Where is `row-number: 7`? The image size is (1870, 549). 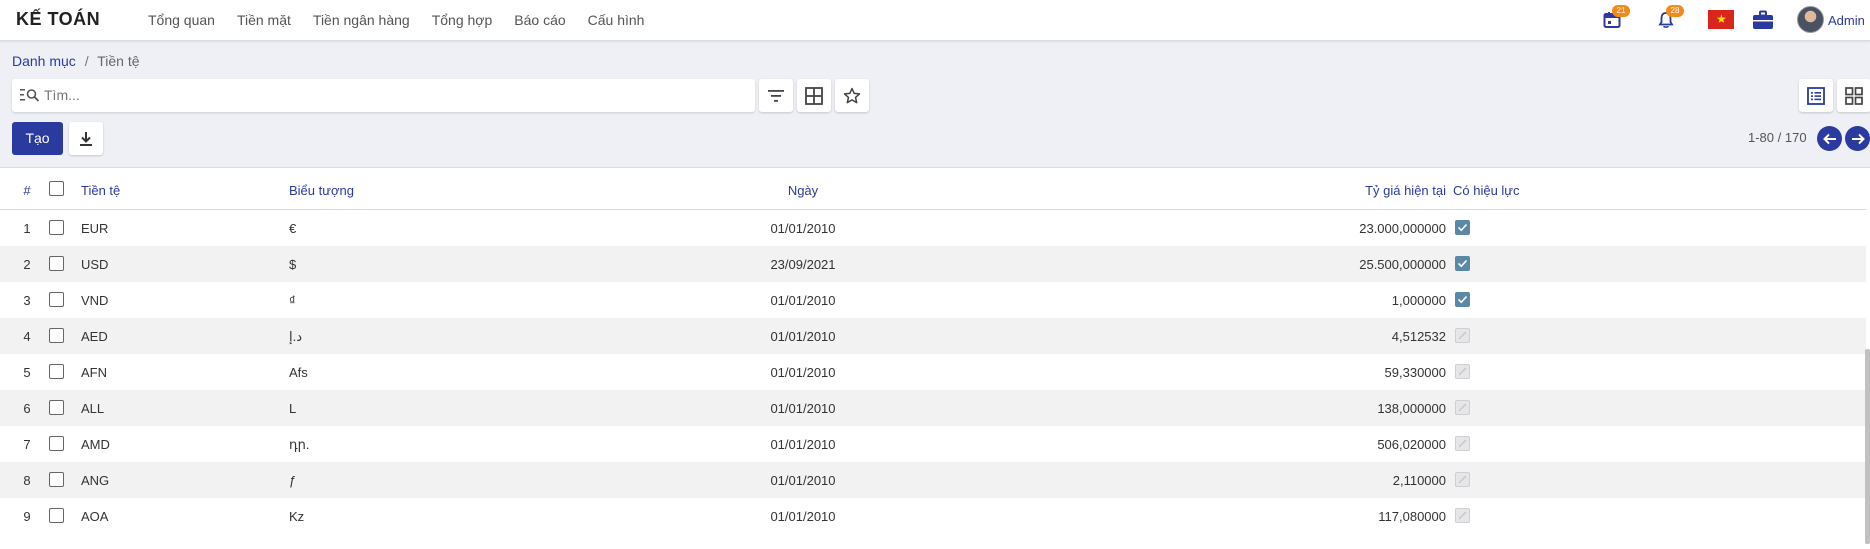 row-number: 7 is located at coordinates (27, 444).